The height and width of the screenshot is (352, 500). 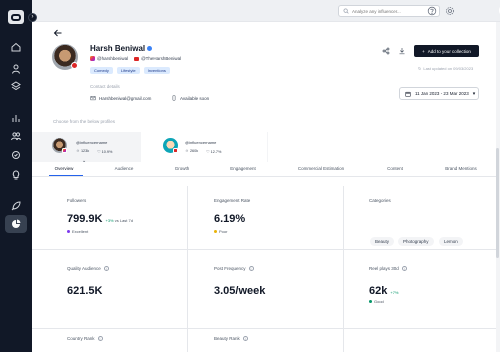 What do you see at coordinates (423, 51) in the screenshot?
I see `plus-icon: +` at bounding box center [423, 51].